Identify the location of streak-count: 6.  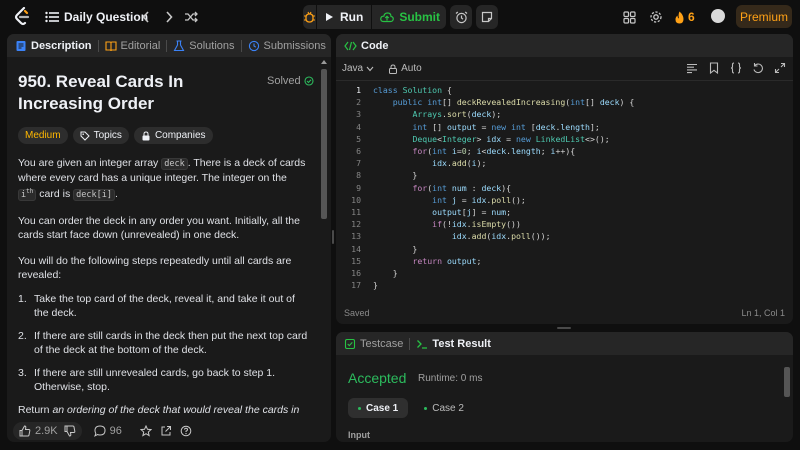
(691, 17).